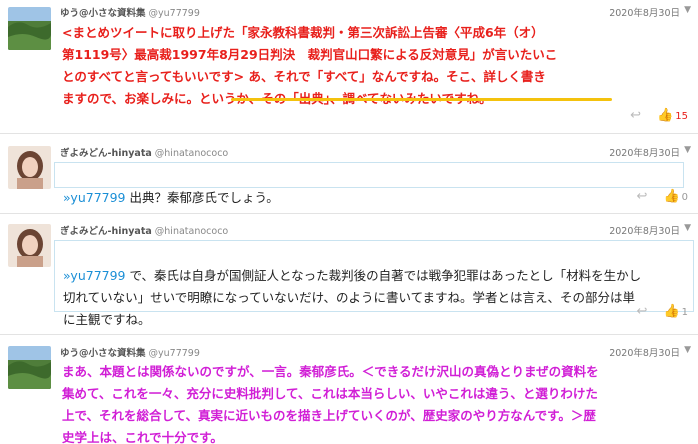  Describe the element at coordinates (681, 116) in the screenshot. I see `like-count: 15` at that location.